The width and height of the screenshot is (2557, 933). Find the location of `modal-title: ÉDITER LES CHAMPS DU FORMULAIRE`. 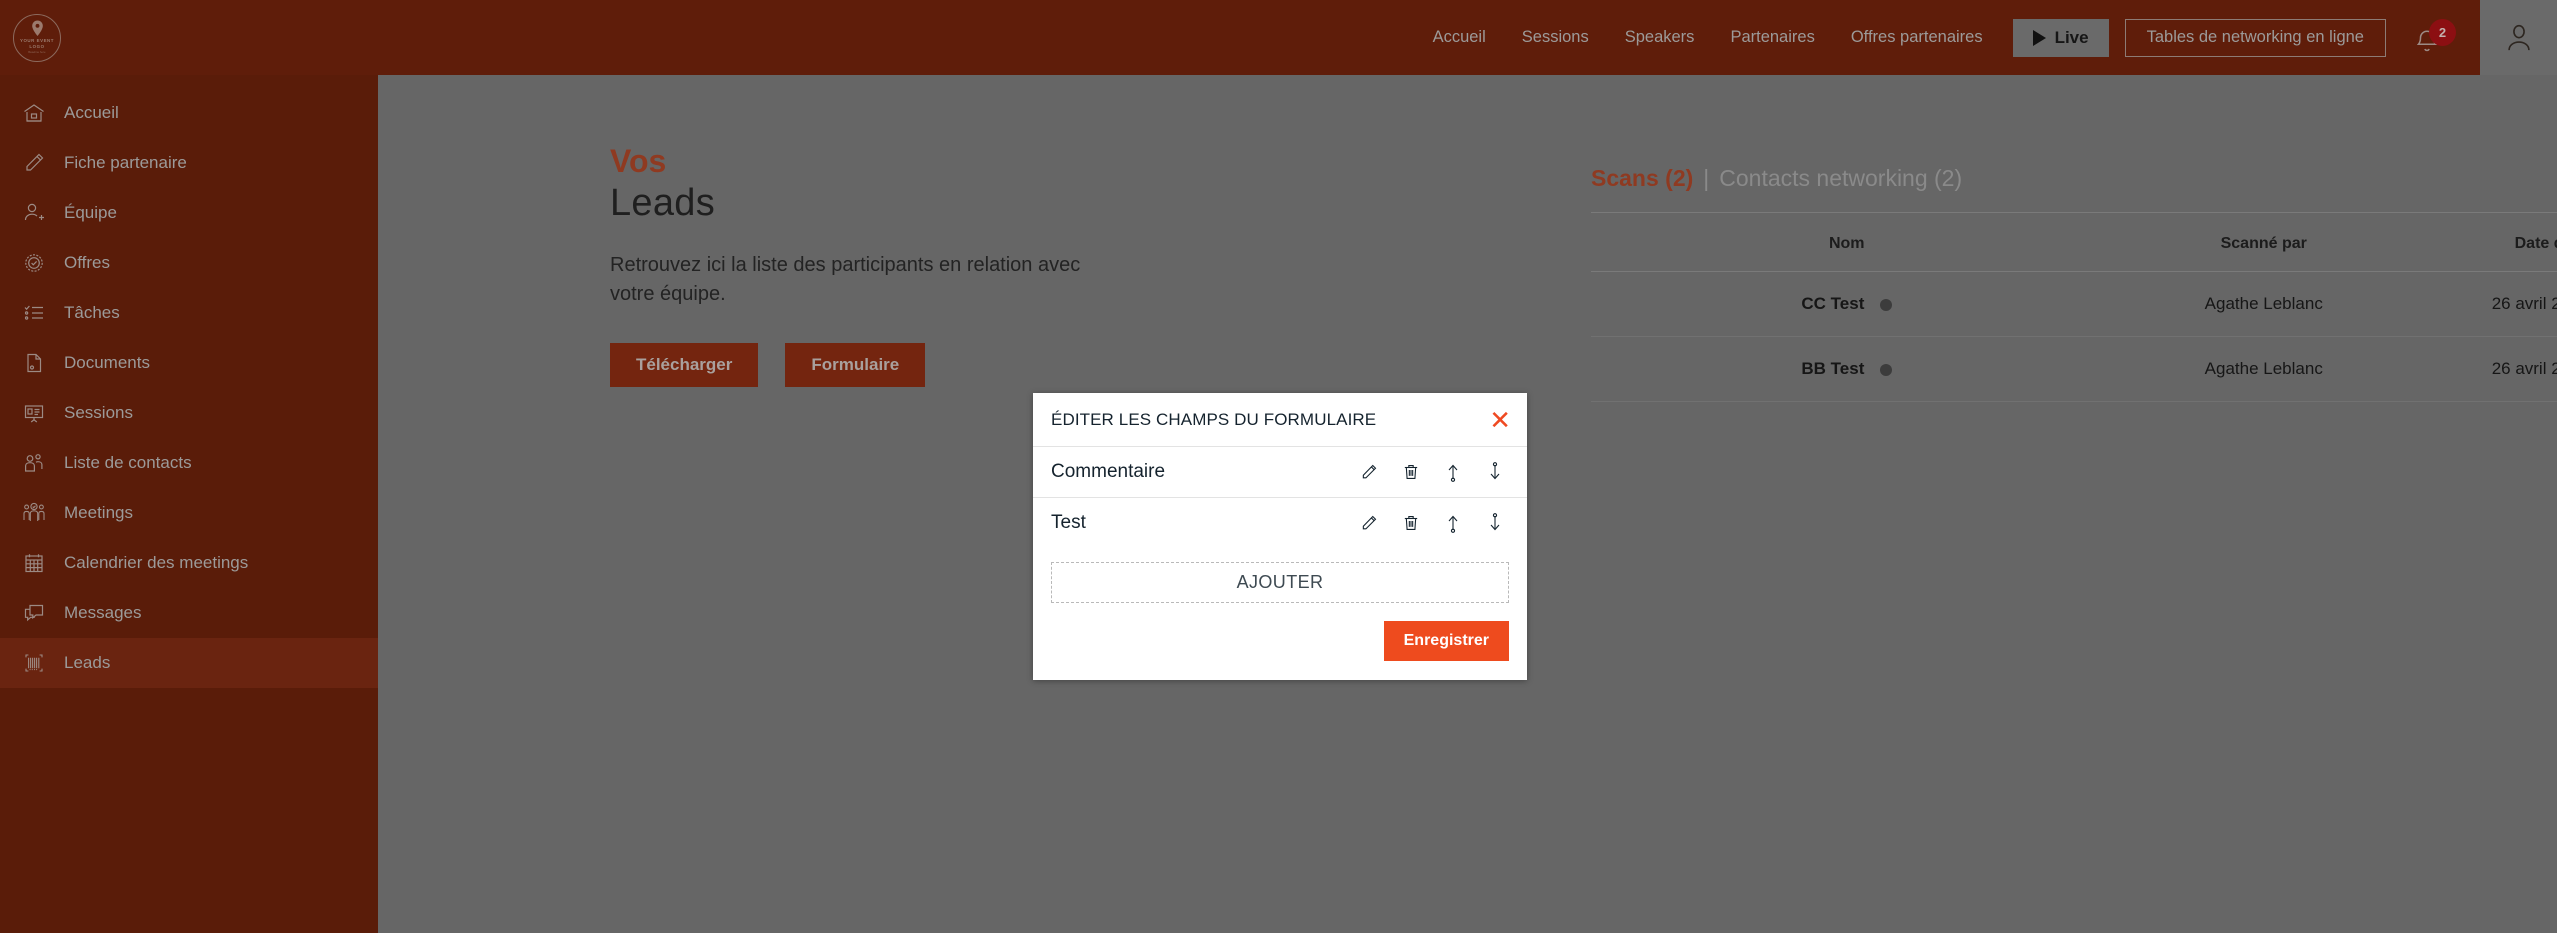

modal-title: ÉDITER LES CHAMPS DU FORMULAIRE is located at coordinates (1214, 419).